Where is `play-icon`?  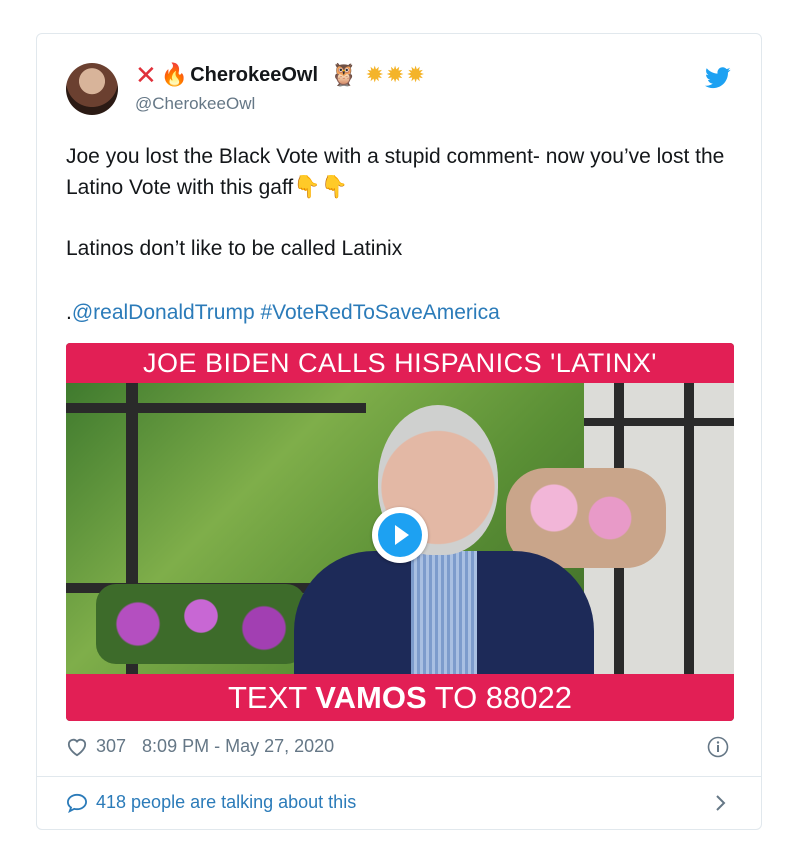 play-icon is located at coordinates (400, 535).